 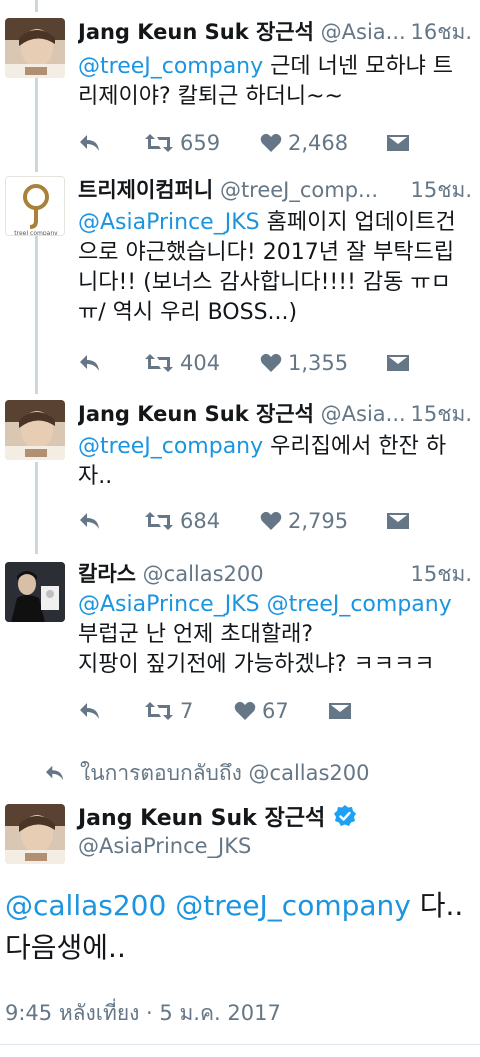 I want to click on like-button: 1,355, so click(x=304, y=363).